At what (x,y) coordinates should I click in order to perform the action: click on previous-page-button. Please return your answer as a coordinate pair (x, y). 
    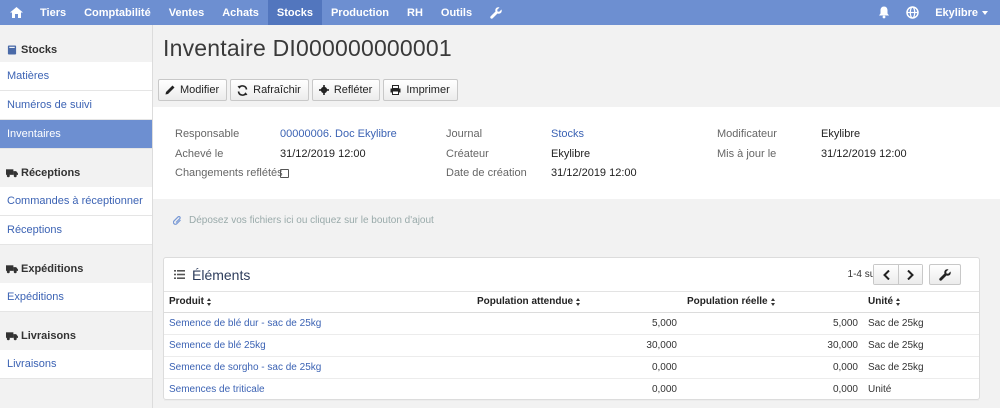
    Looking at the image, I should click on (886, 274).